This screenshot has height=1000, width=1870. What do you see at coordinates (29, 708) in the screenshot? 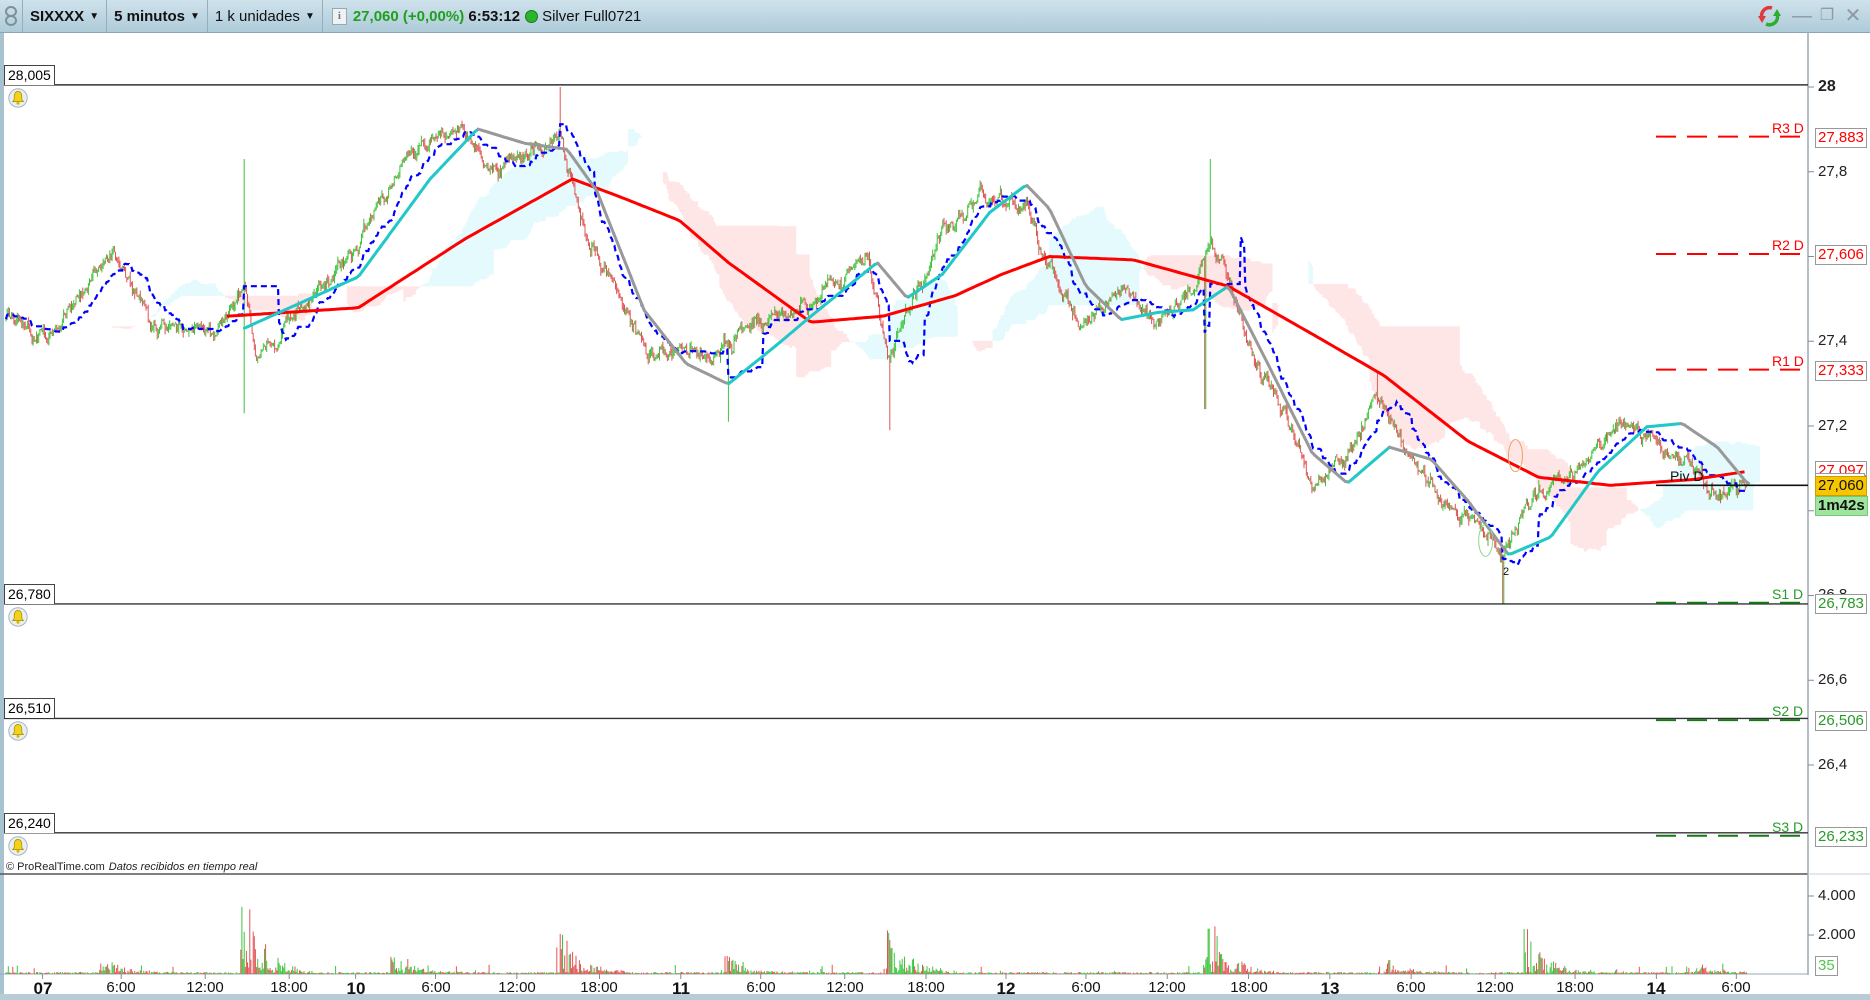
I see `level-price-label: 26,510` at bounding box center [29, 708].